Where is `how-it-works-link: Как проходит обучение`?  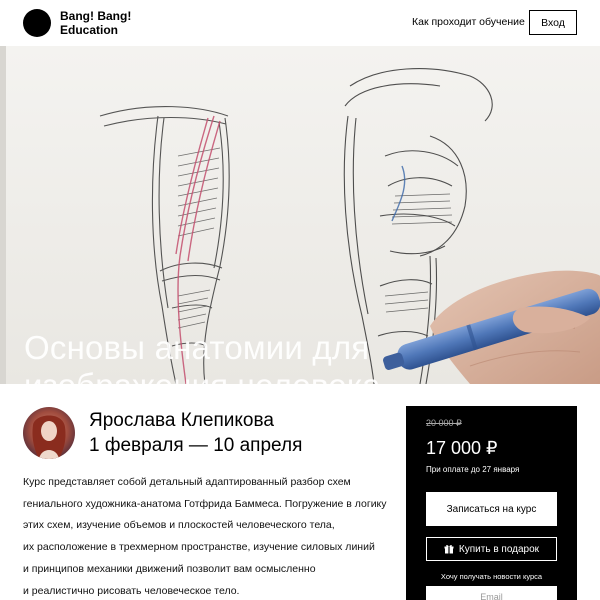
how-it-works-link: Как проходит обучение is located at coordinates (468, 22).